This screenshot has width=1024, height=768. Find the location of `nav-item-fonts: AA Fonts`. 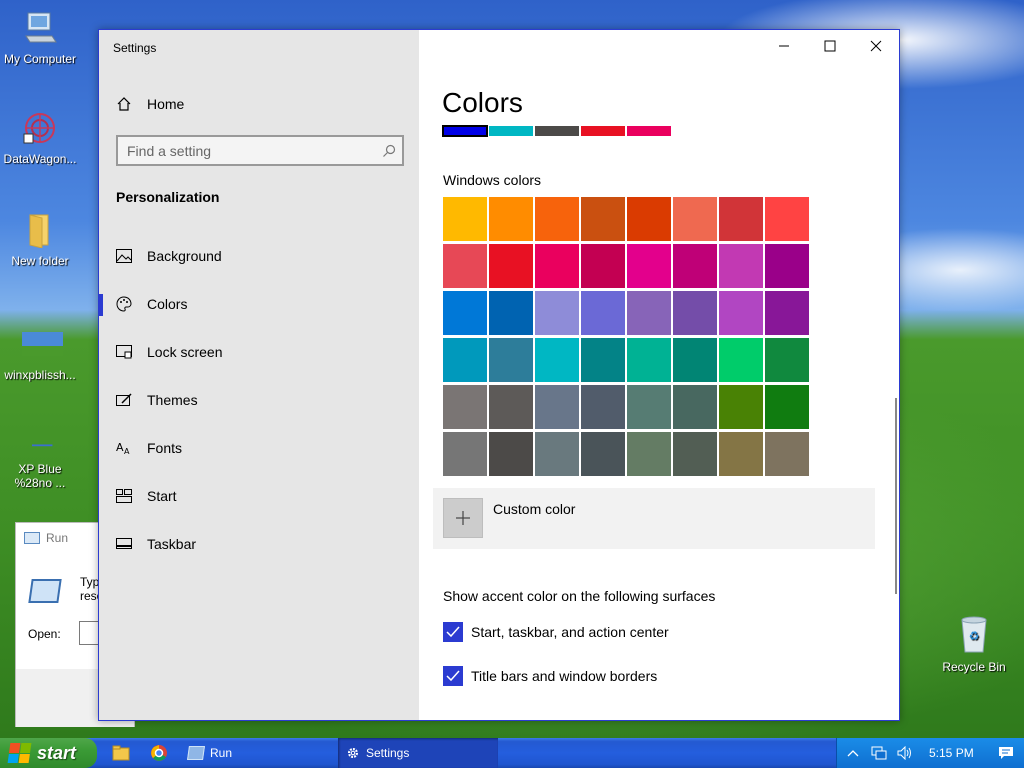

nav-item-fonts: AA Fonts is located at coordinates (259, 448).